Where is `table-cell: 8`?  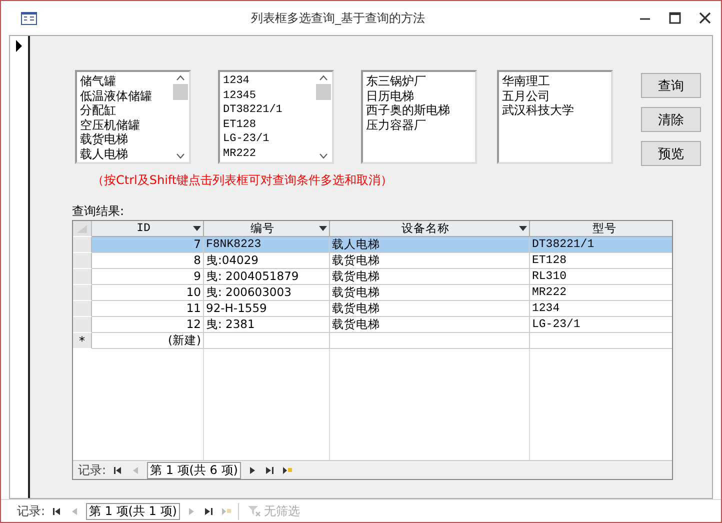 table-cell: 8 is located at coordinates (148, 261).